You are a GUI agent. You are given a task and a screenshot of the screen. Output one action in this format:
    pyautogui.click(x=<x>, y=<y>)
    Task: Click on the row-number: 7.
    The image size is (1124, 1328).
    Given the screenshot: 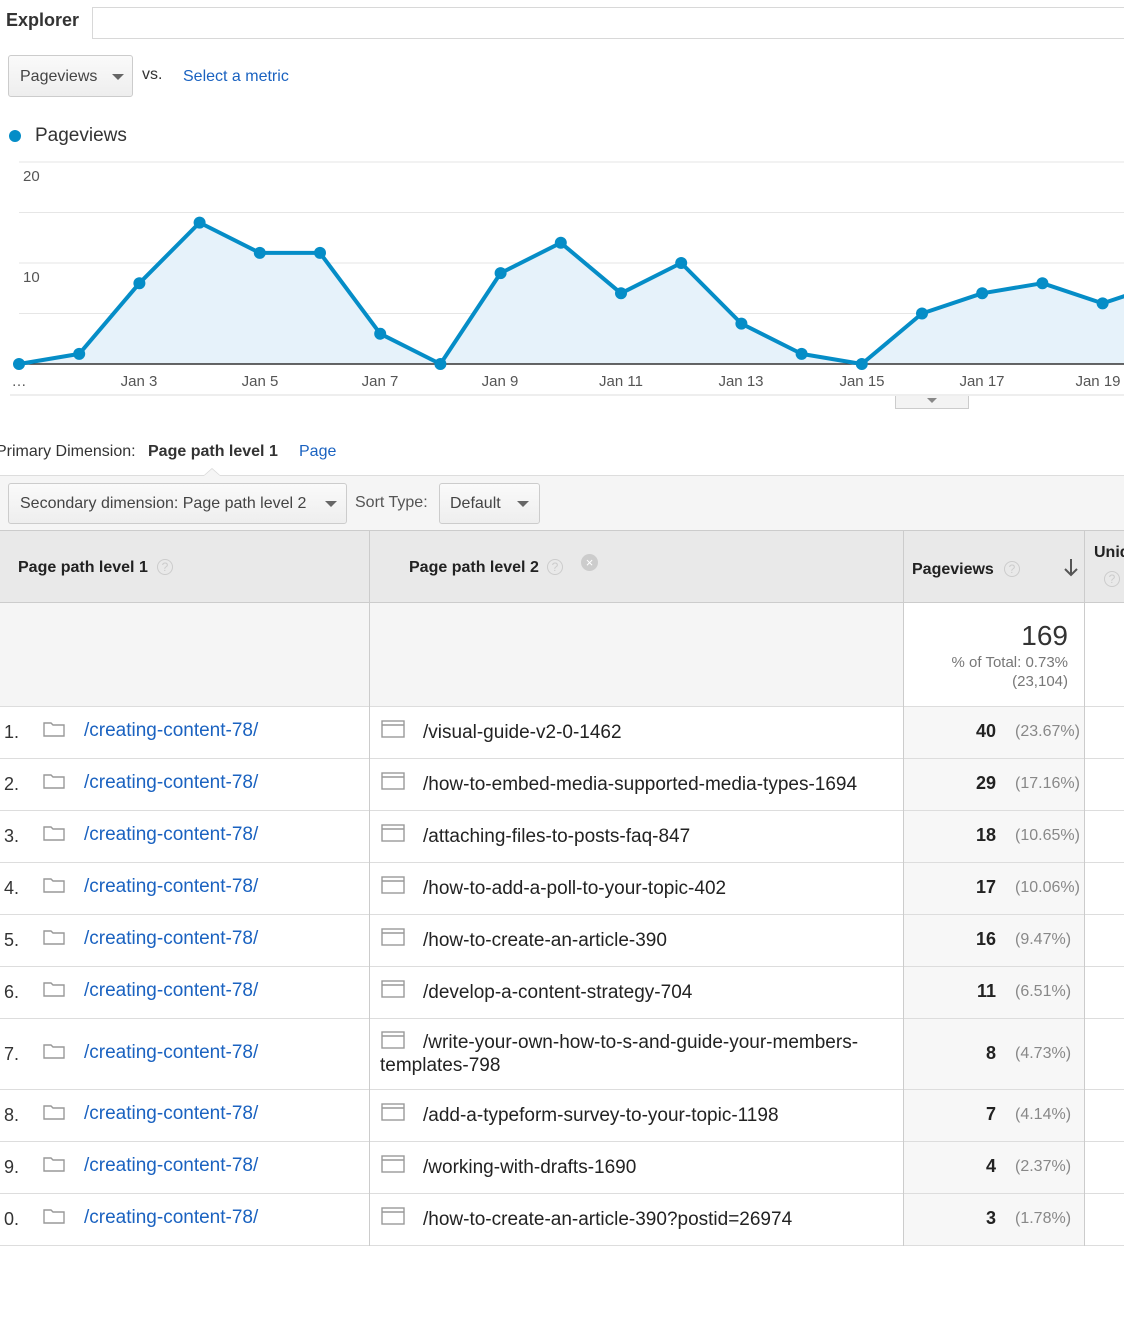 What is the action you would take?
    pyautogui.click(x=12, y=1054)
    